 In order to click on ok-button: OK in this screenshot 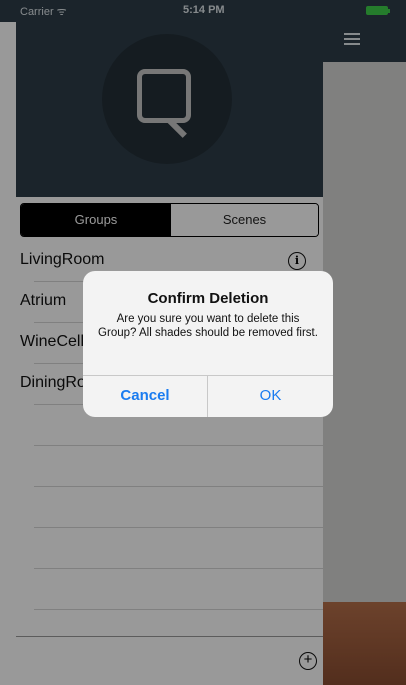, I will do `click(270, 396)`.